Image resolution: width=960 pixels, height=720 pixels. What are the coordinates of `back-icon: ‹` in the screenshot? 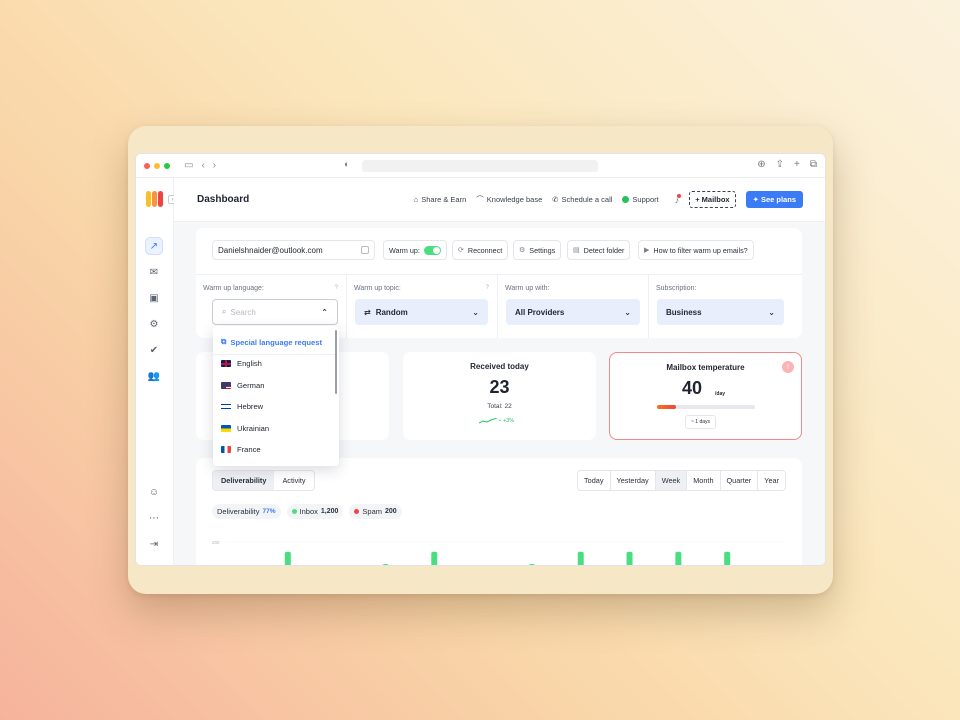 It's located at (202, 165).